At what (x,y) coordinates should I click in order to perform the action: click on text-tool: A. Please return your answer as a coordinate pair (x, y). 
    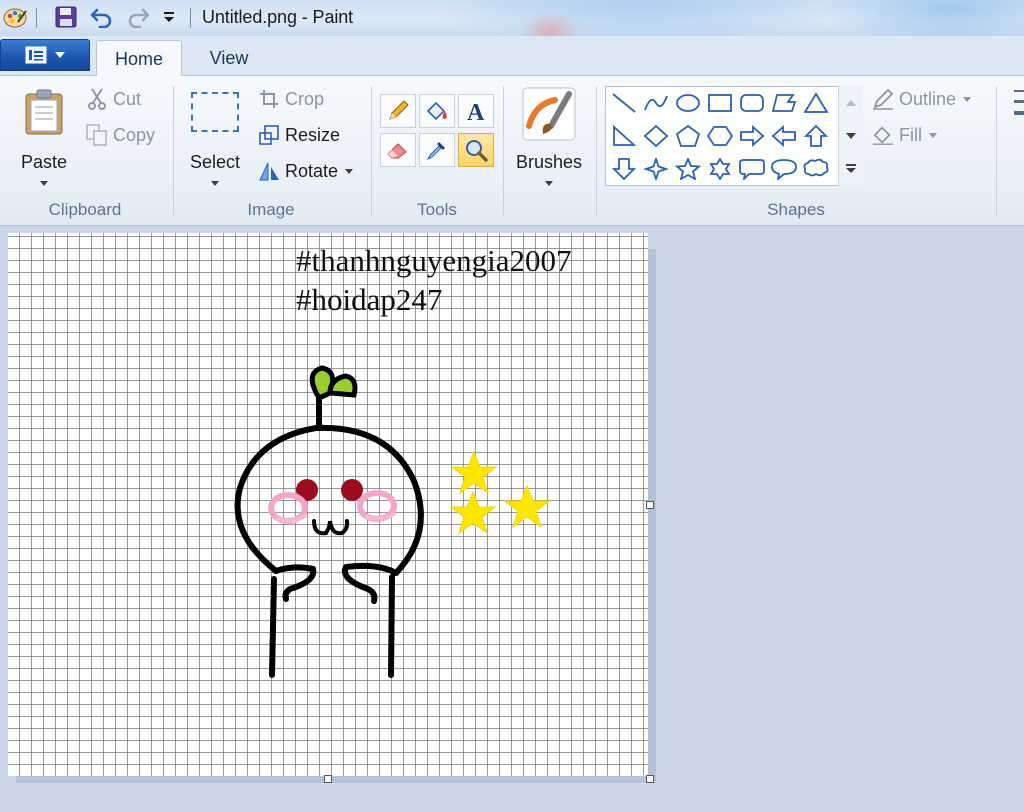
    Looking at the image, I should click on (476, 111).